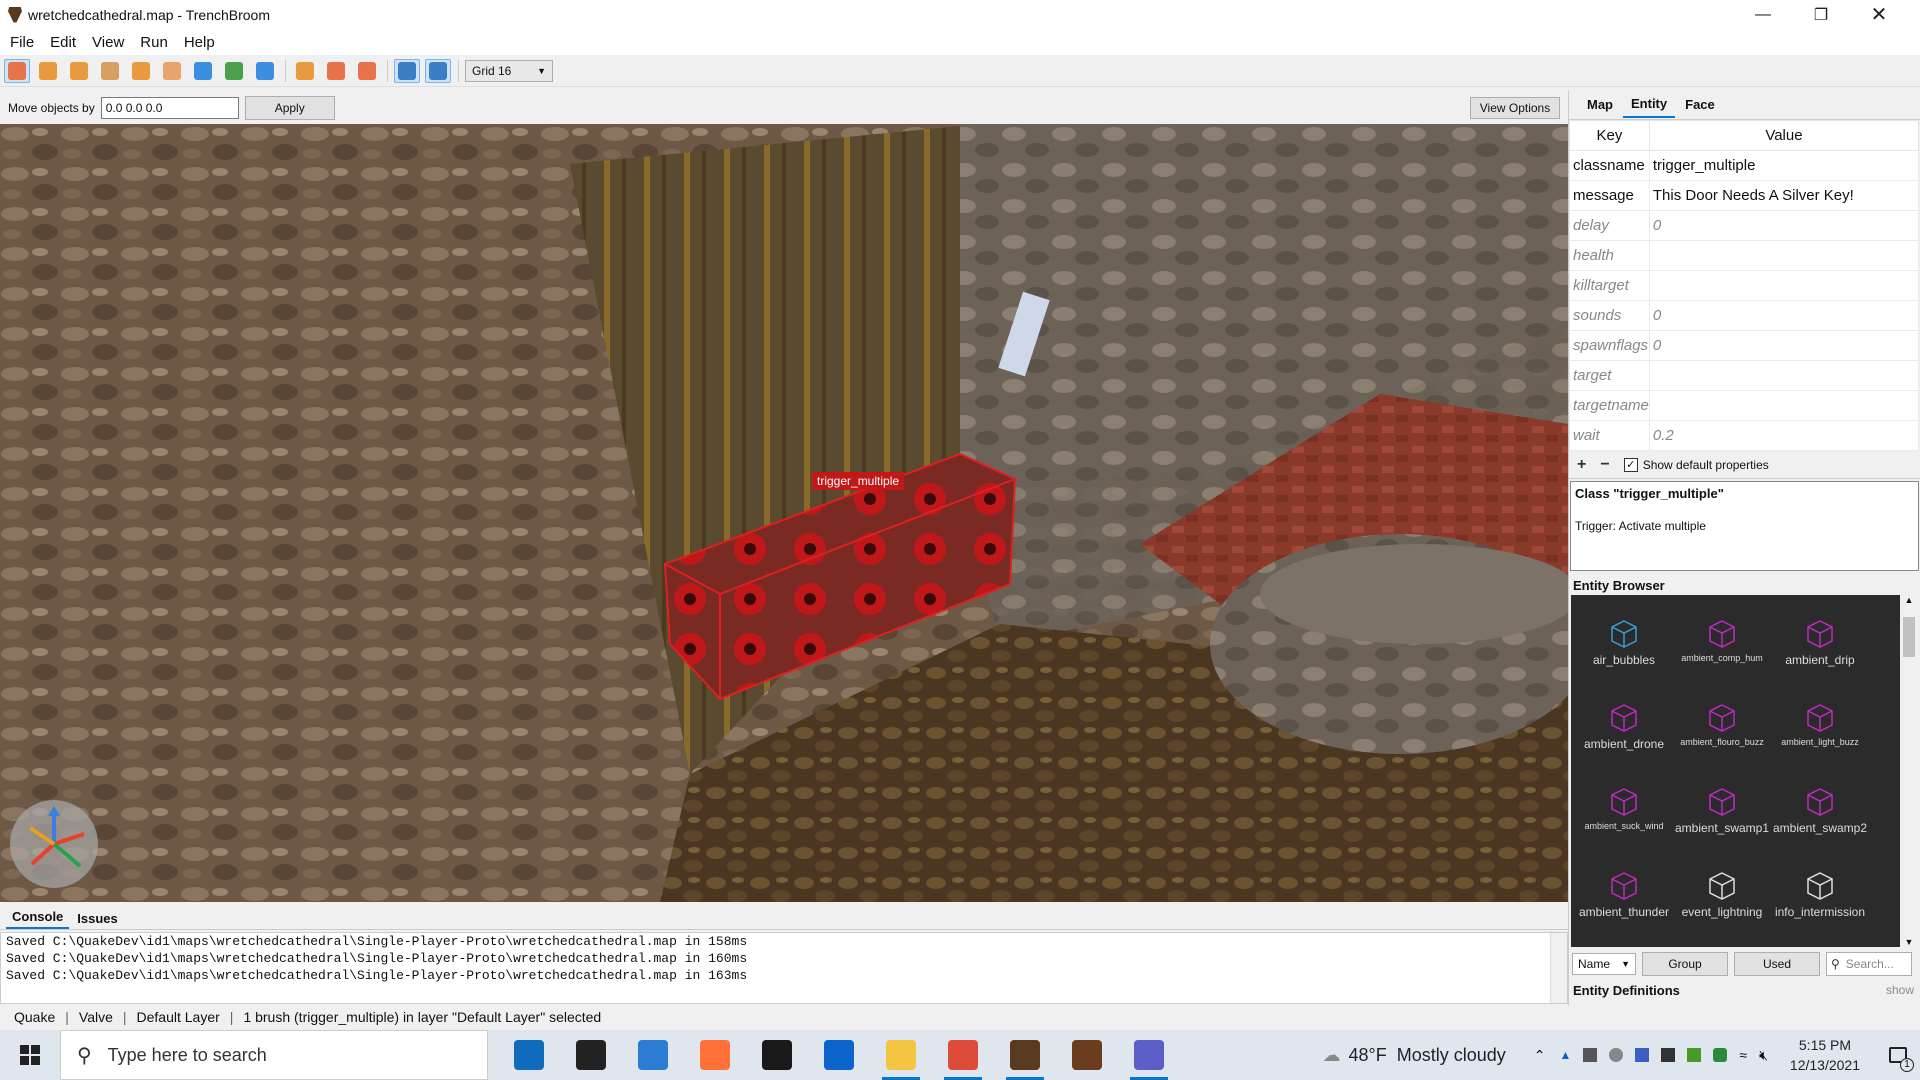 The height and width of the screenshot is (1080, 1920). What do you see at coordinates (1821, 14) in the screenshot?
I see `restore-button: ❐` at bounding box center [1821, 14].